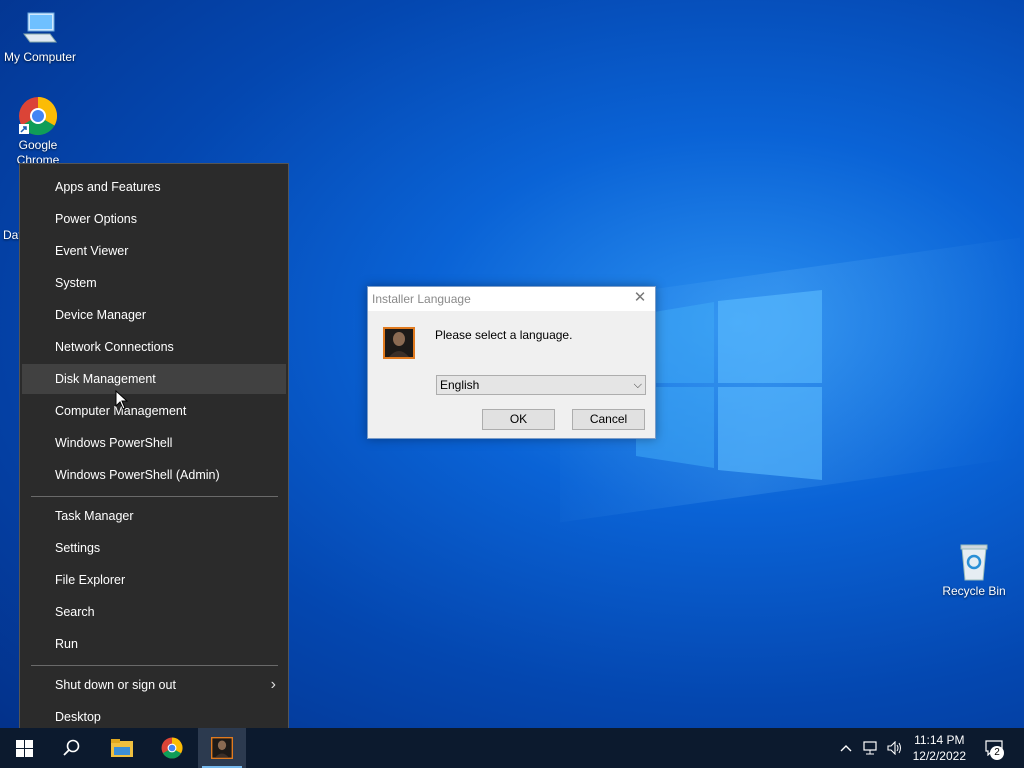 Image resolution: width=1024 pixels, height=768 pixels. I want to click on taskbar: 11:14 PM 12/2/2022 2, so click(512, 748).